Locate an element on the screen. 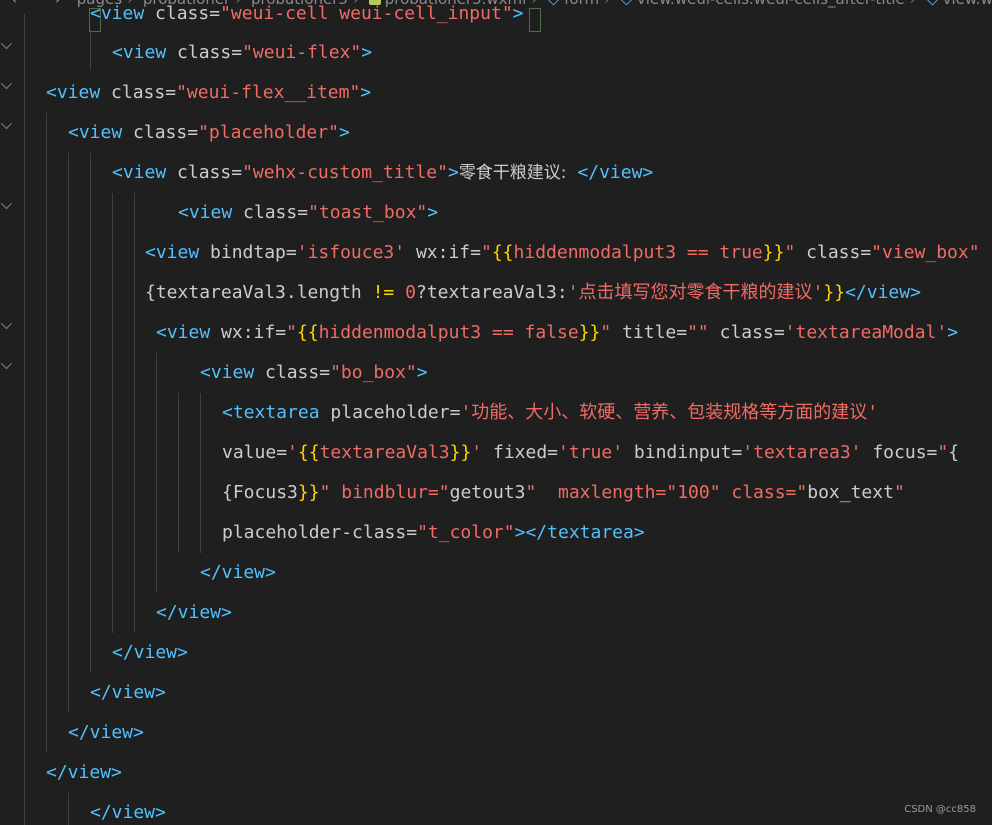 This screenshot has width=992, height=825. code-line-text: <view class="bo_box"> is located at coordinates (314, 372).